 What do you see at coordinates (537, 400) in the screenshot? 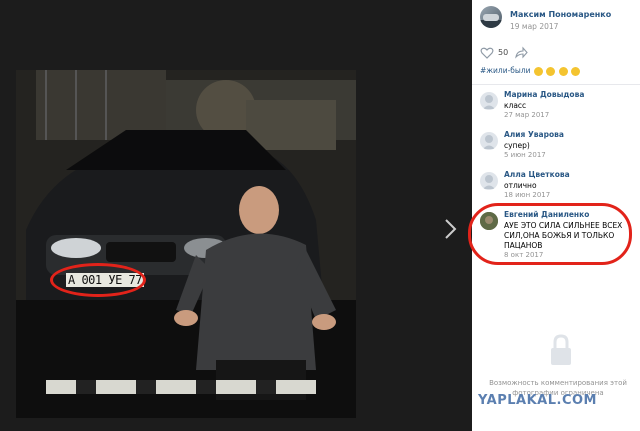
I see `watermark: YAPLAKAL.COM` at bounding box center [537, 400].